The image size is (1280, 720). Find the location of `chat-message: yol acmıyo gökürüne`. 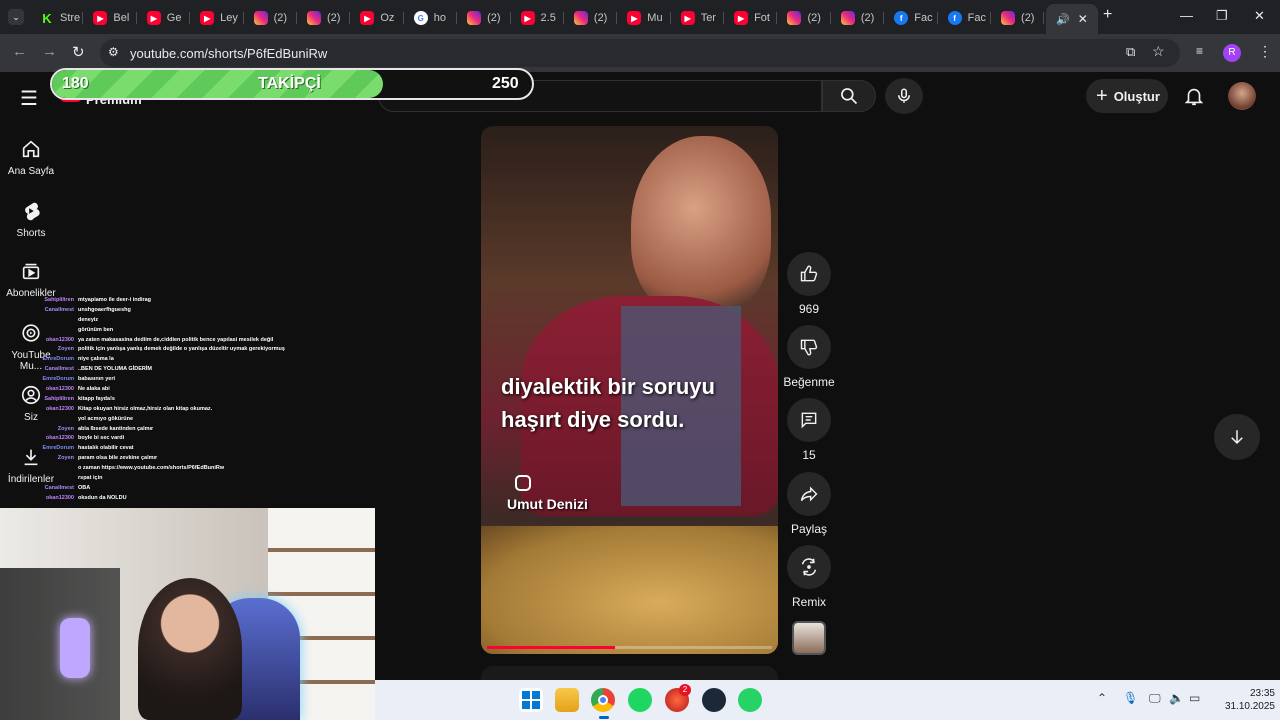

chat-message: yol acmıyo gökürüne is located at coordinates (190, 420).